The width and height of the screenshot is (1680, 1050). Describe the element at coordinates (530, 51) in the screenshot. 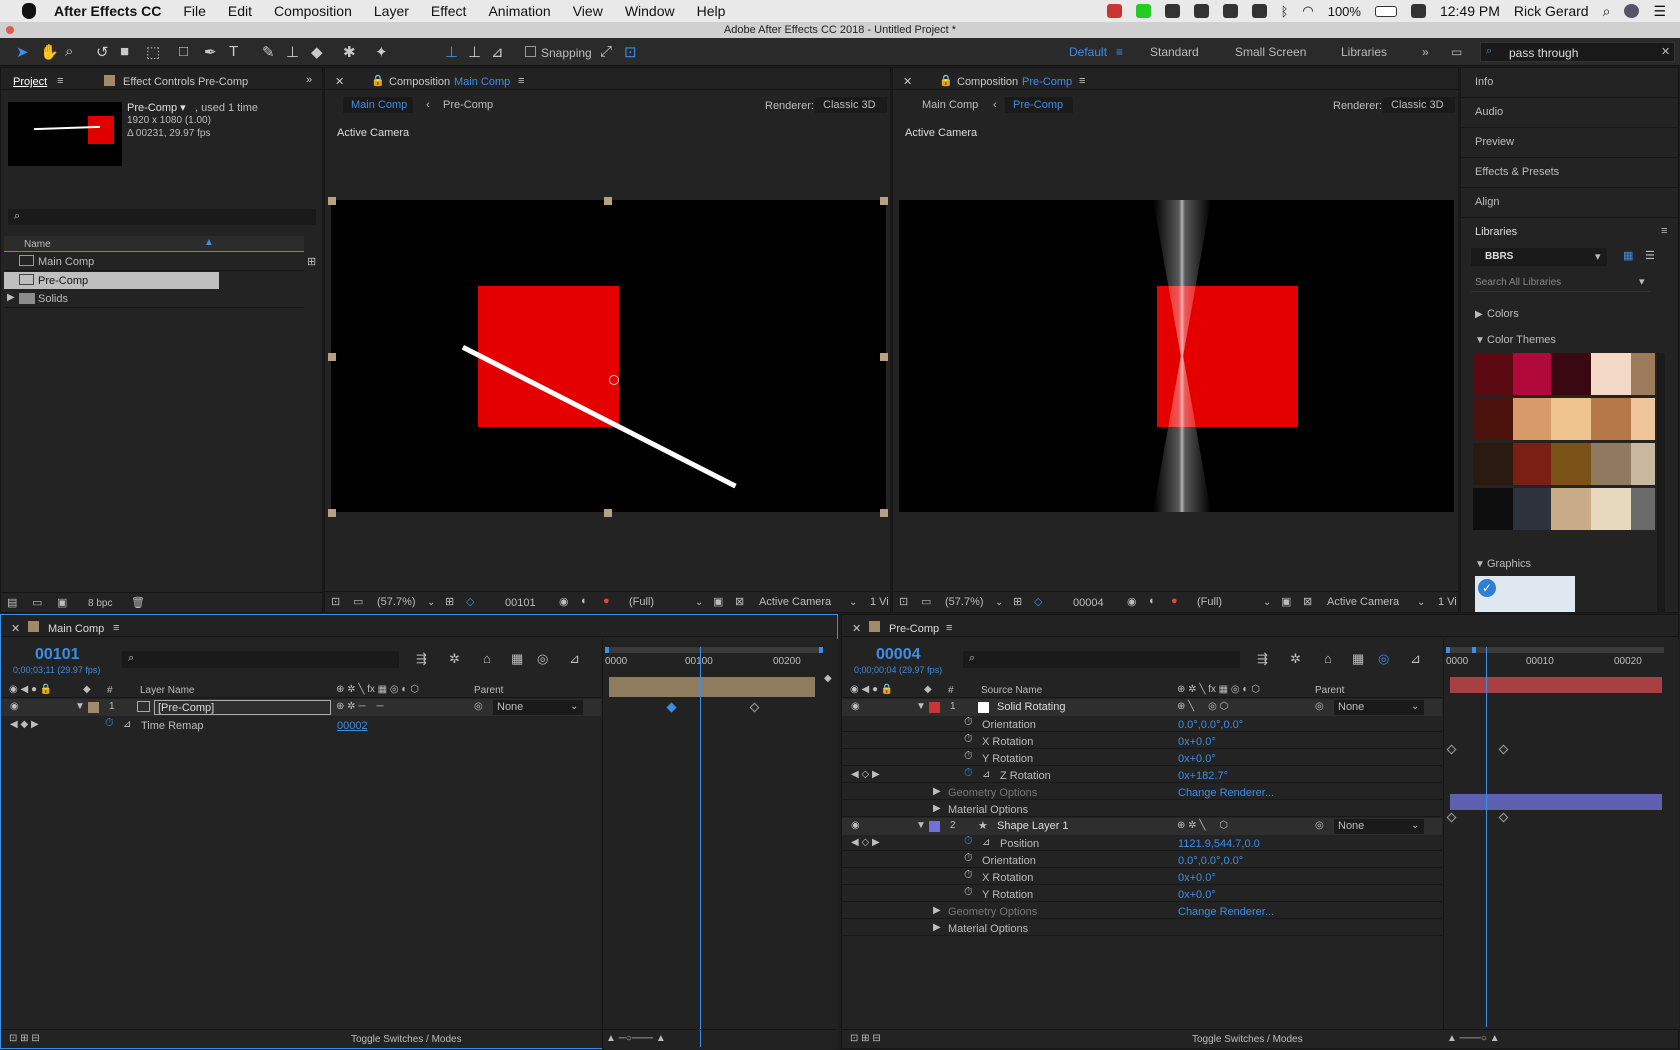

I see `snapping-checkbox` at that location.